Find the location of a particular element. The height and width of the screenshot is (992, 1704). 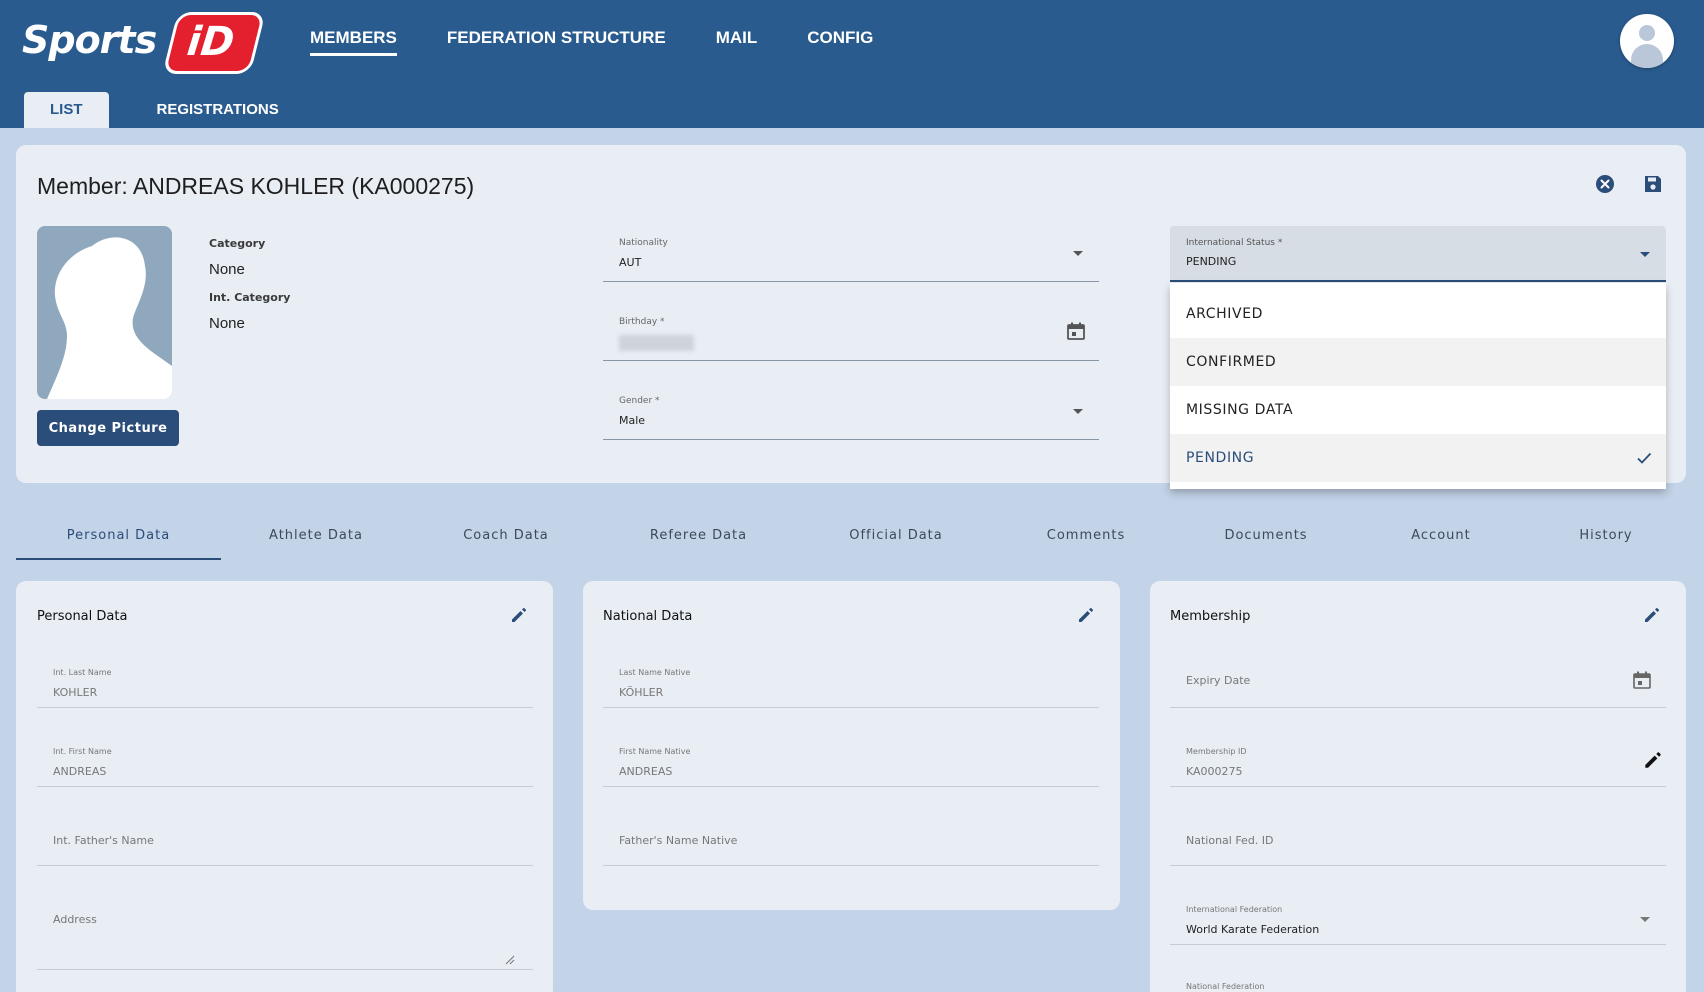

membership-title: Membership is located at coordinates (1210, 616).